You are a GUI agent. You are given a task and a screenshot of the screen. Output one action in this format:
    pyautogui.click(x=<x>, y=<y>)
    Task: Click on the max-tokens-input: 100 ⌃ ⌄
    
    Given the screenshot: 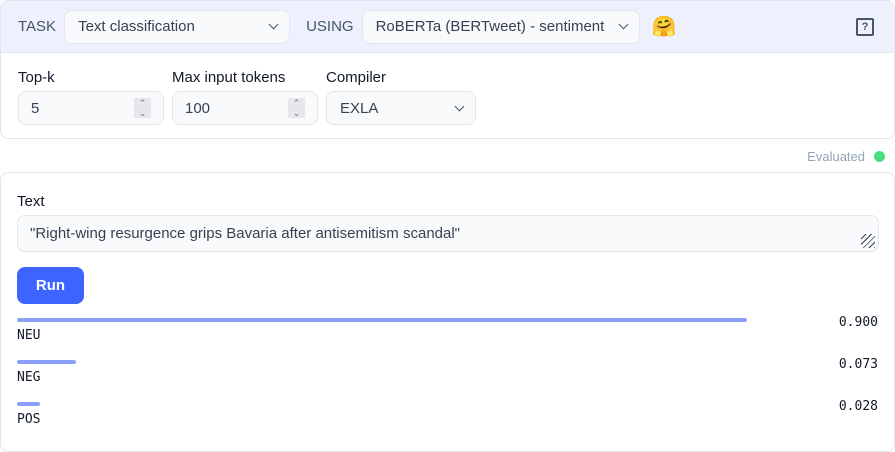 What is the action you would take?
    pyautogui.click(x=245, y=108)
    